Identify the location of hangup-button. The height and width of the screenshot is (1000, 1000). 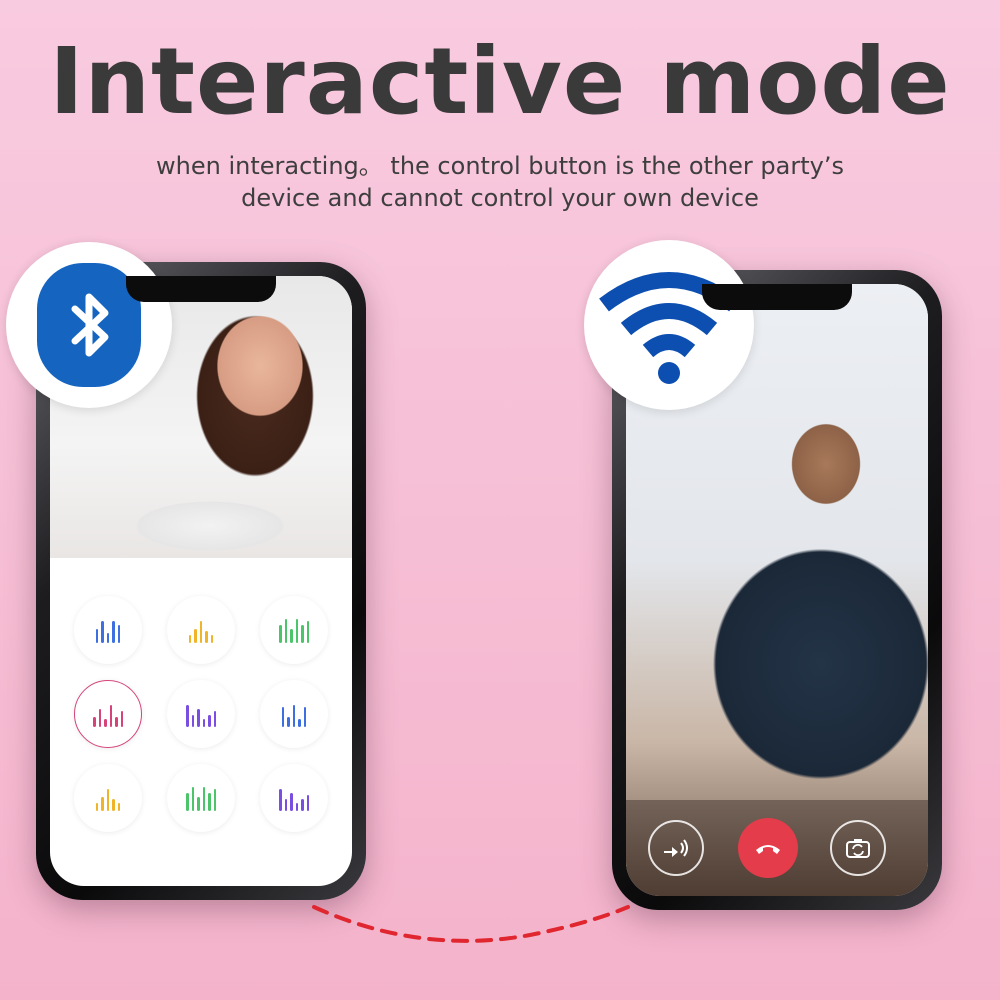
(768, 848).